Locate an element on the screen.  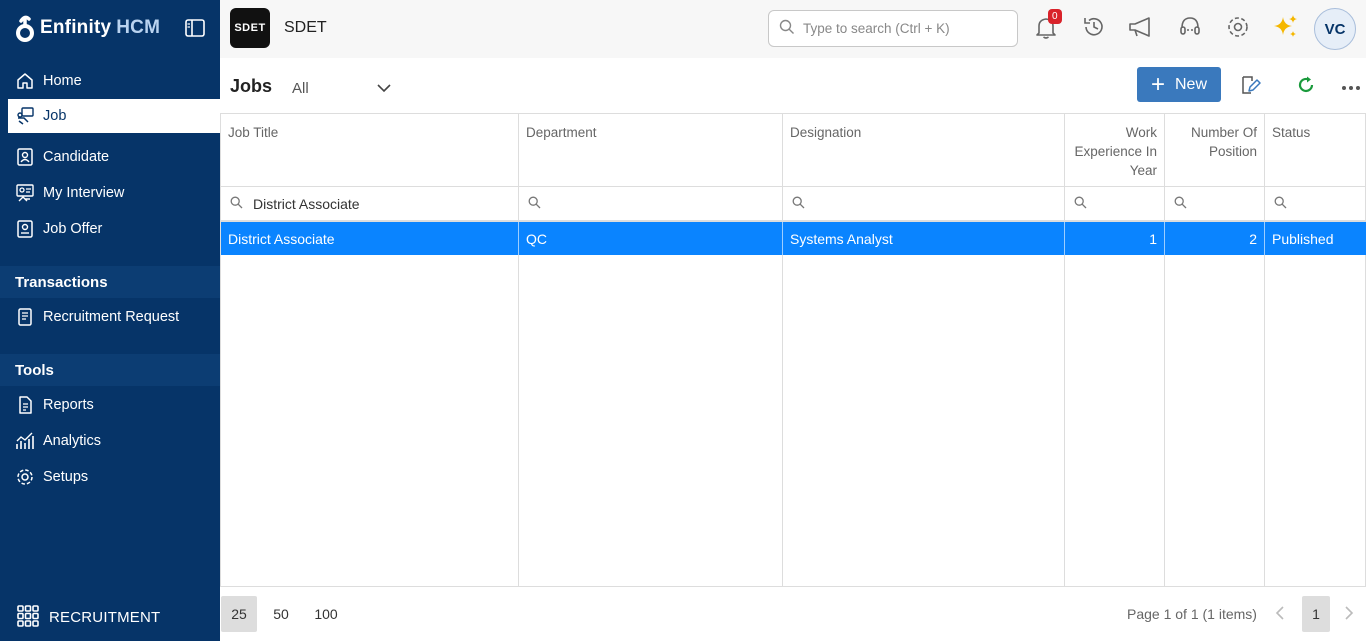
pager-next-button is located at coordinates (1349, 614).